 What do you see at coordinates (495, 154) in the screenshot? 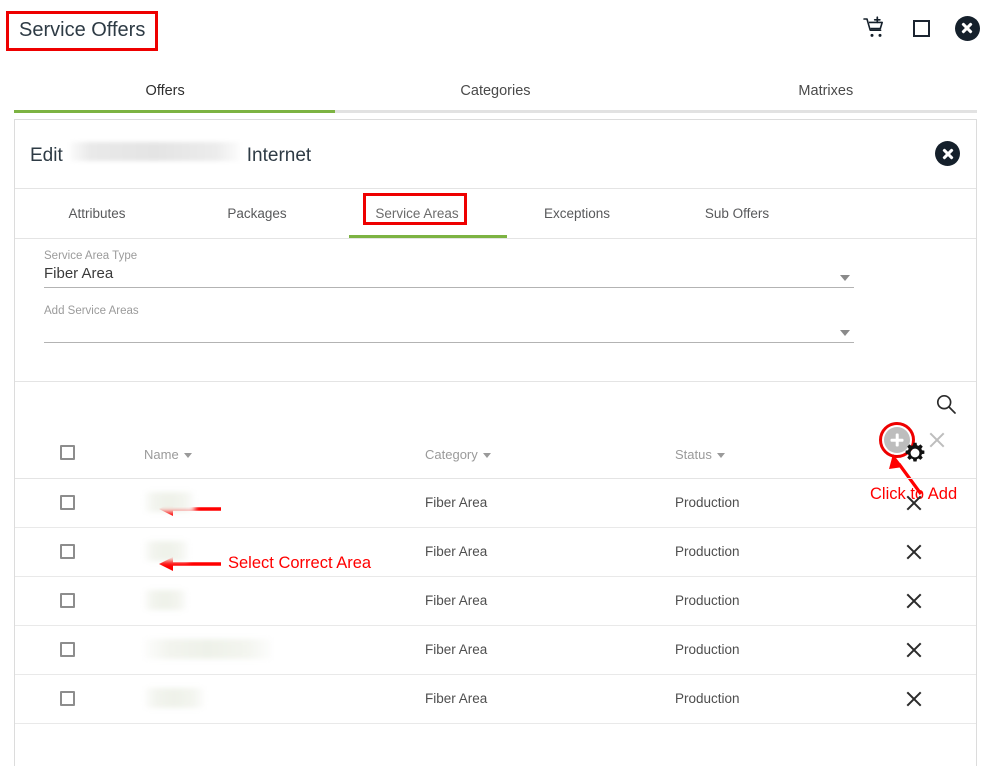
I see `panel-header: Edit Internet` at bounding box center [495, 154].